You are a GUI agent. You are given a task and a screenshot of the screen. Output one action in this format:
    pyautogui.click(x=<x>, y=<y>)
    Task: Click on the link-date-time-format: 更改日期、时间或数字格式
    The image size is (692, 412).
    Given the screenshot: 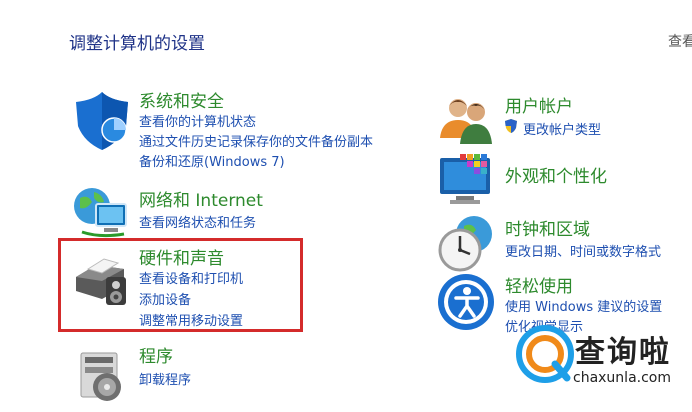 What is the action you would take?
    pyautogui.click(x=583, y=250)
    